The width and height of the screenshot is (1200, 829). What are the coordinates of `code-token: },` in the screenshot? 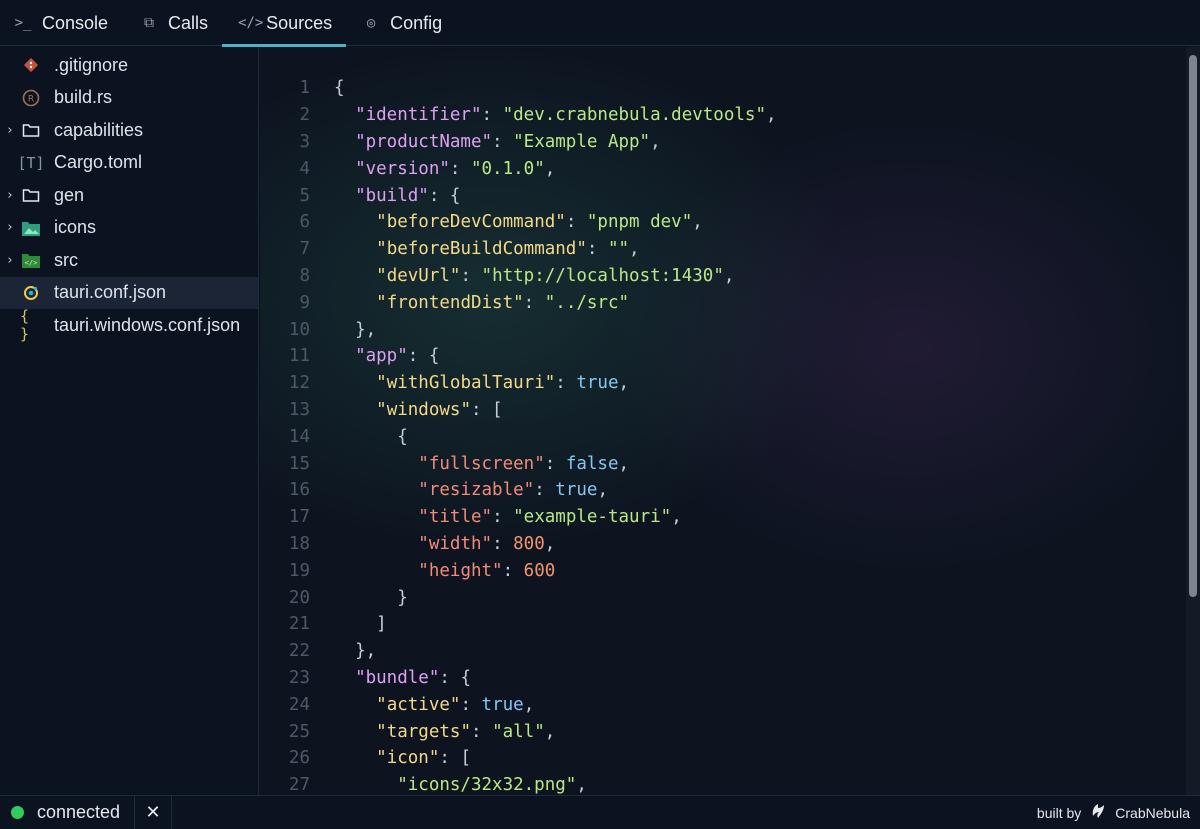 It's located at (355, 651).